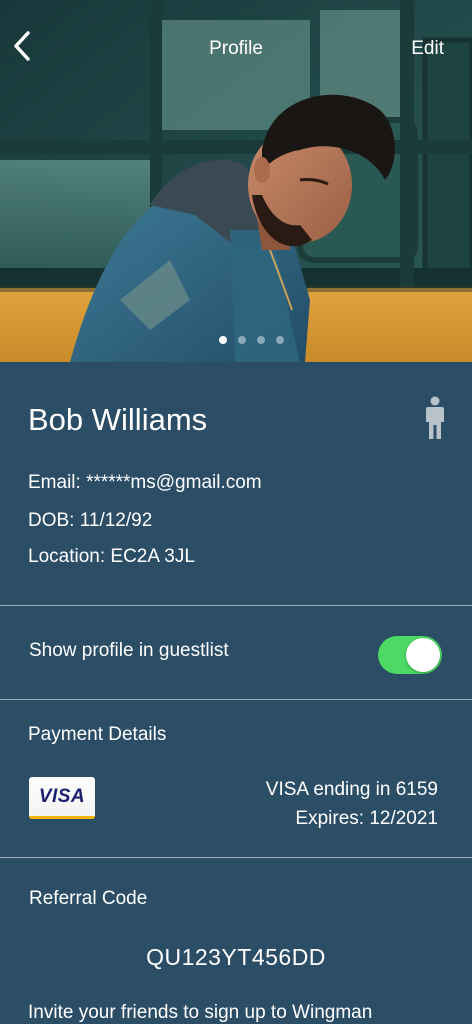  What do you see at coordinates (366, 818) in the screenshot?
I see `card-expiry: Expires: 12/2021` at bounding box center [366, 818].